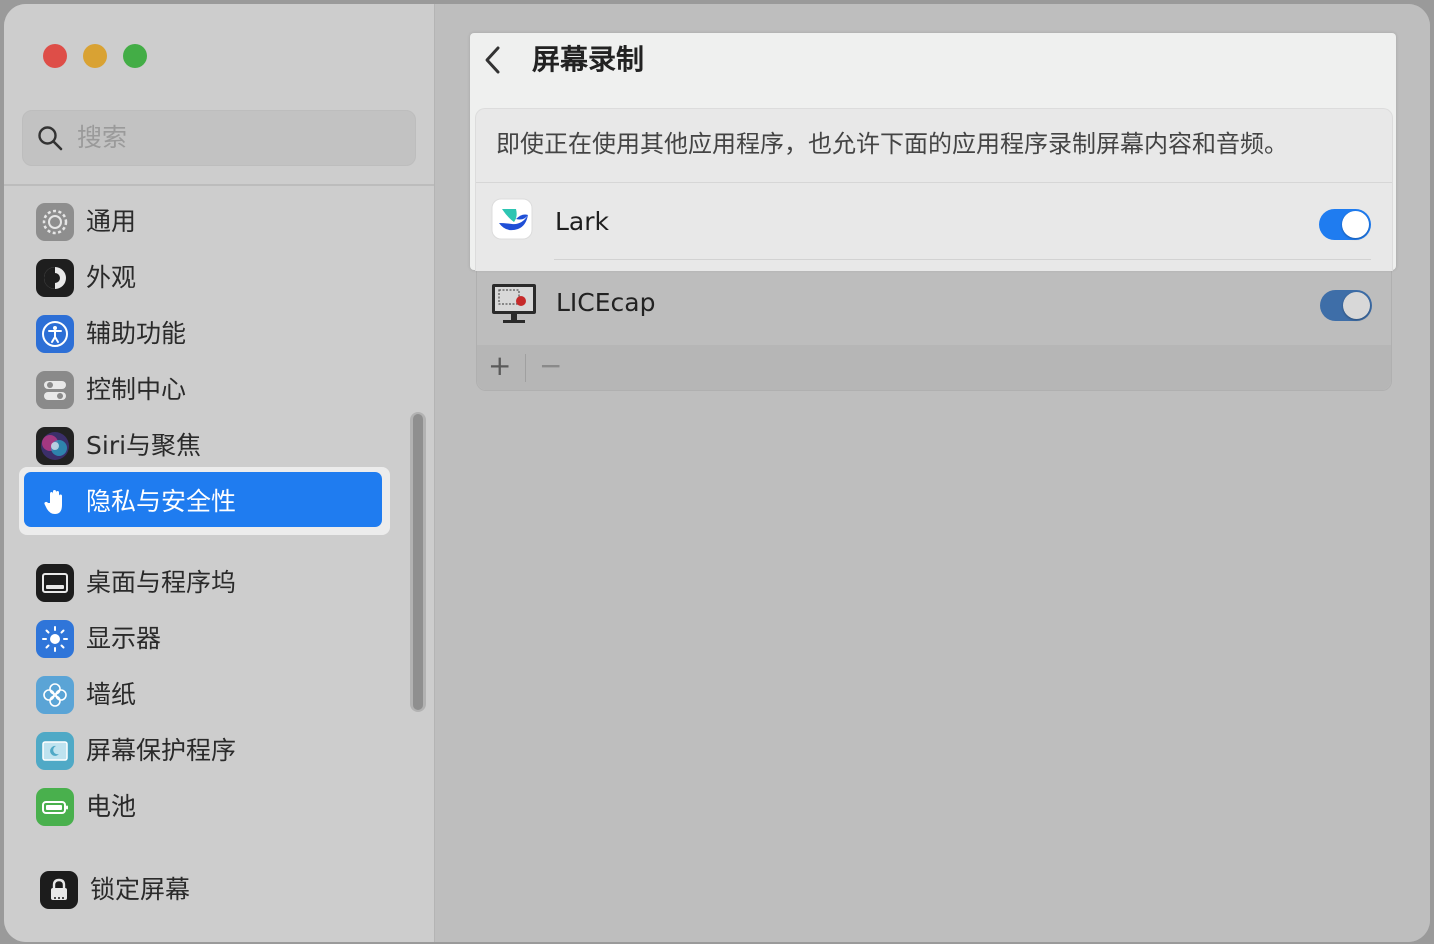 The height and width of the screenshot is (944, 1434). Describe the element at coordinates (214, 808) in the screenshot. I see `sidebar-item-battery: 电池` at that location.